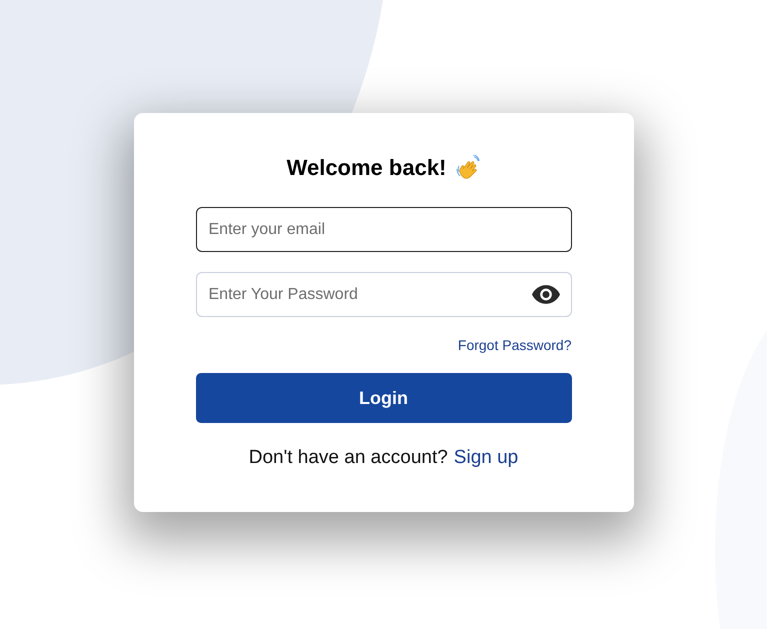 The height and width of the screenshot is (629, 767). Describe the element at coordinates (546, 294) in the screenshot. I see `eye-icon` at that location.